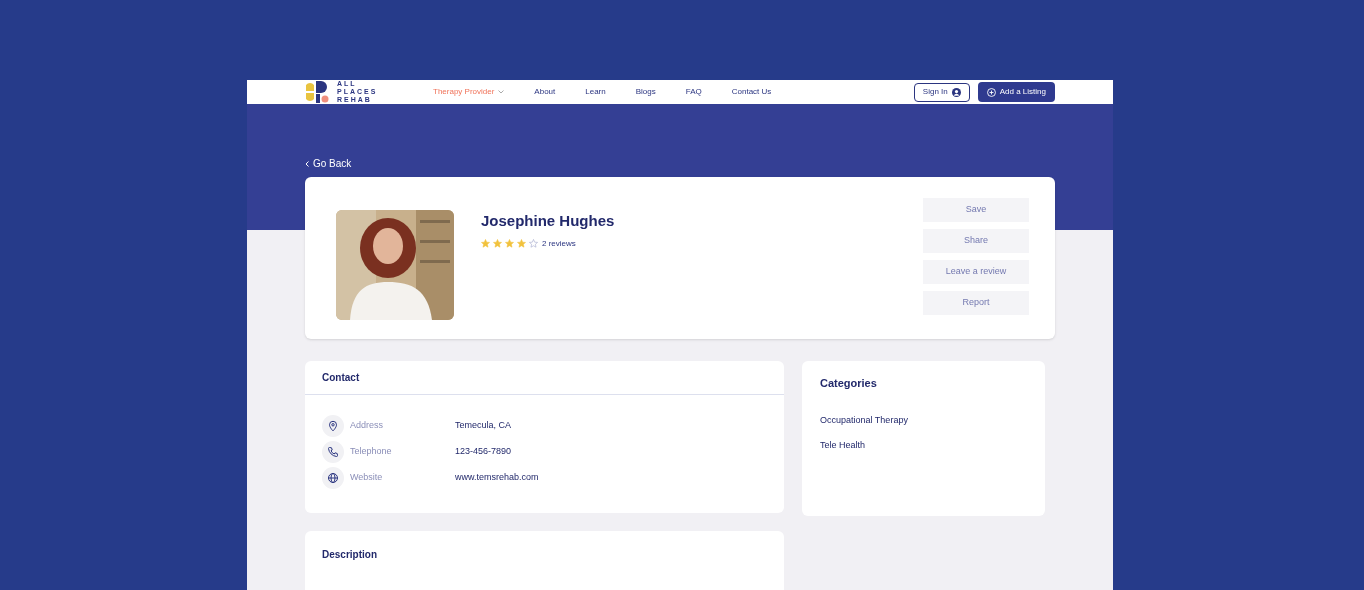 This screenshot has height=590, width=1364. What do you see at coordinates (483, 426) in the screenshot?
I see `field-value: Temecula, CA` at bounding box center [483, 426].